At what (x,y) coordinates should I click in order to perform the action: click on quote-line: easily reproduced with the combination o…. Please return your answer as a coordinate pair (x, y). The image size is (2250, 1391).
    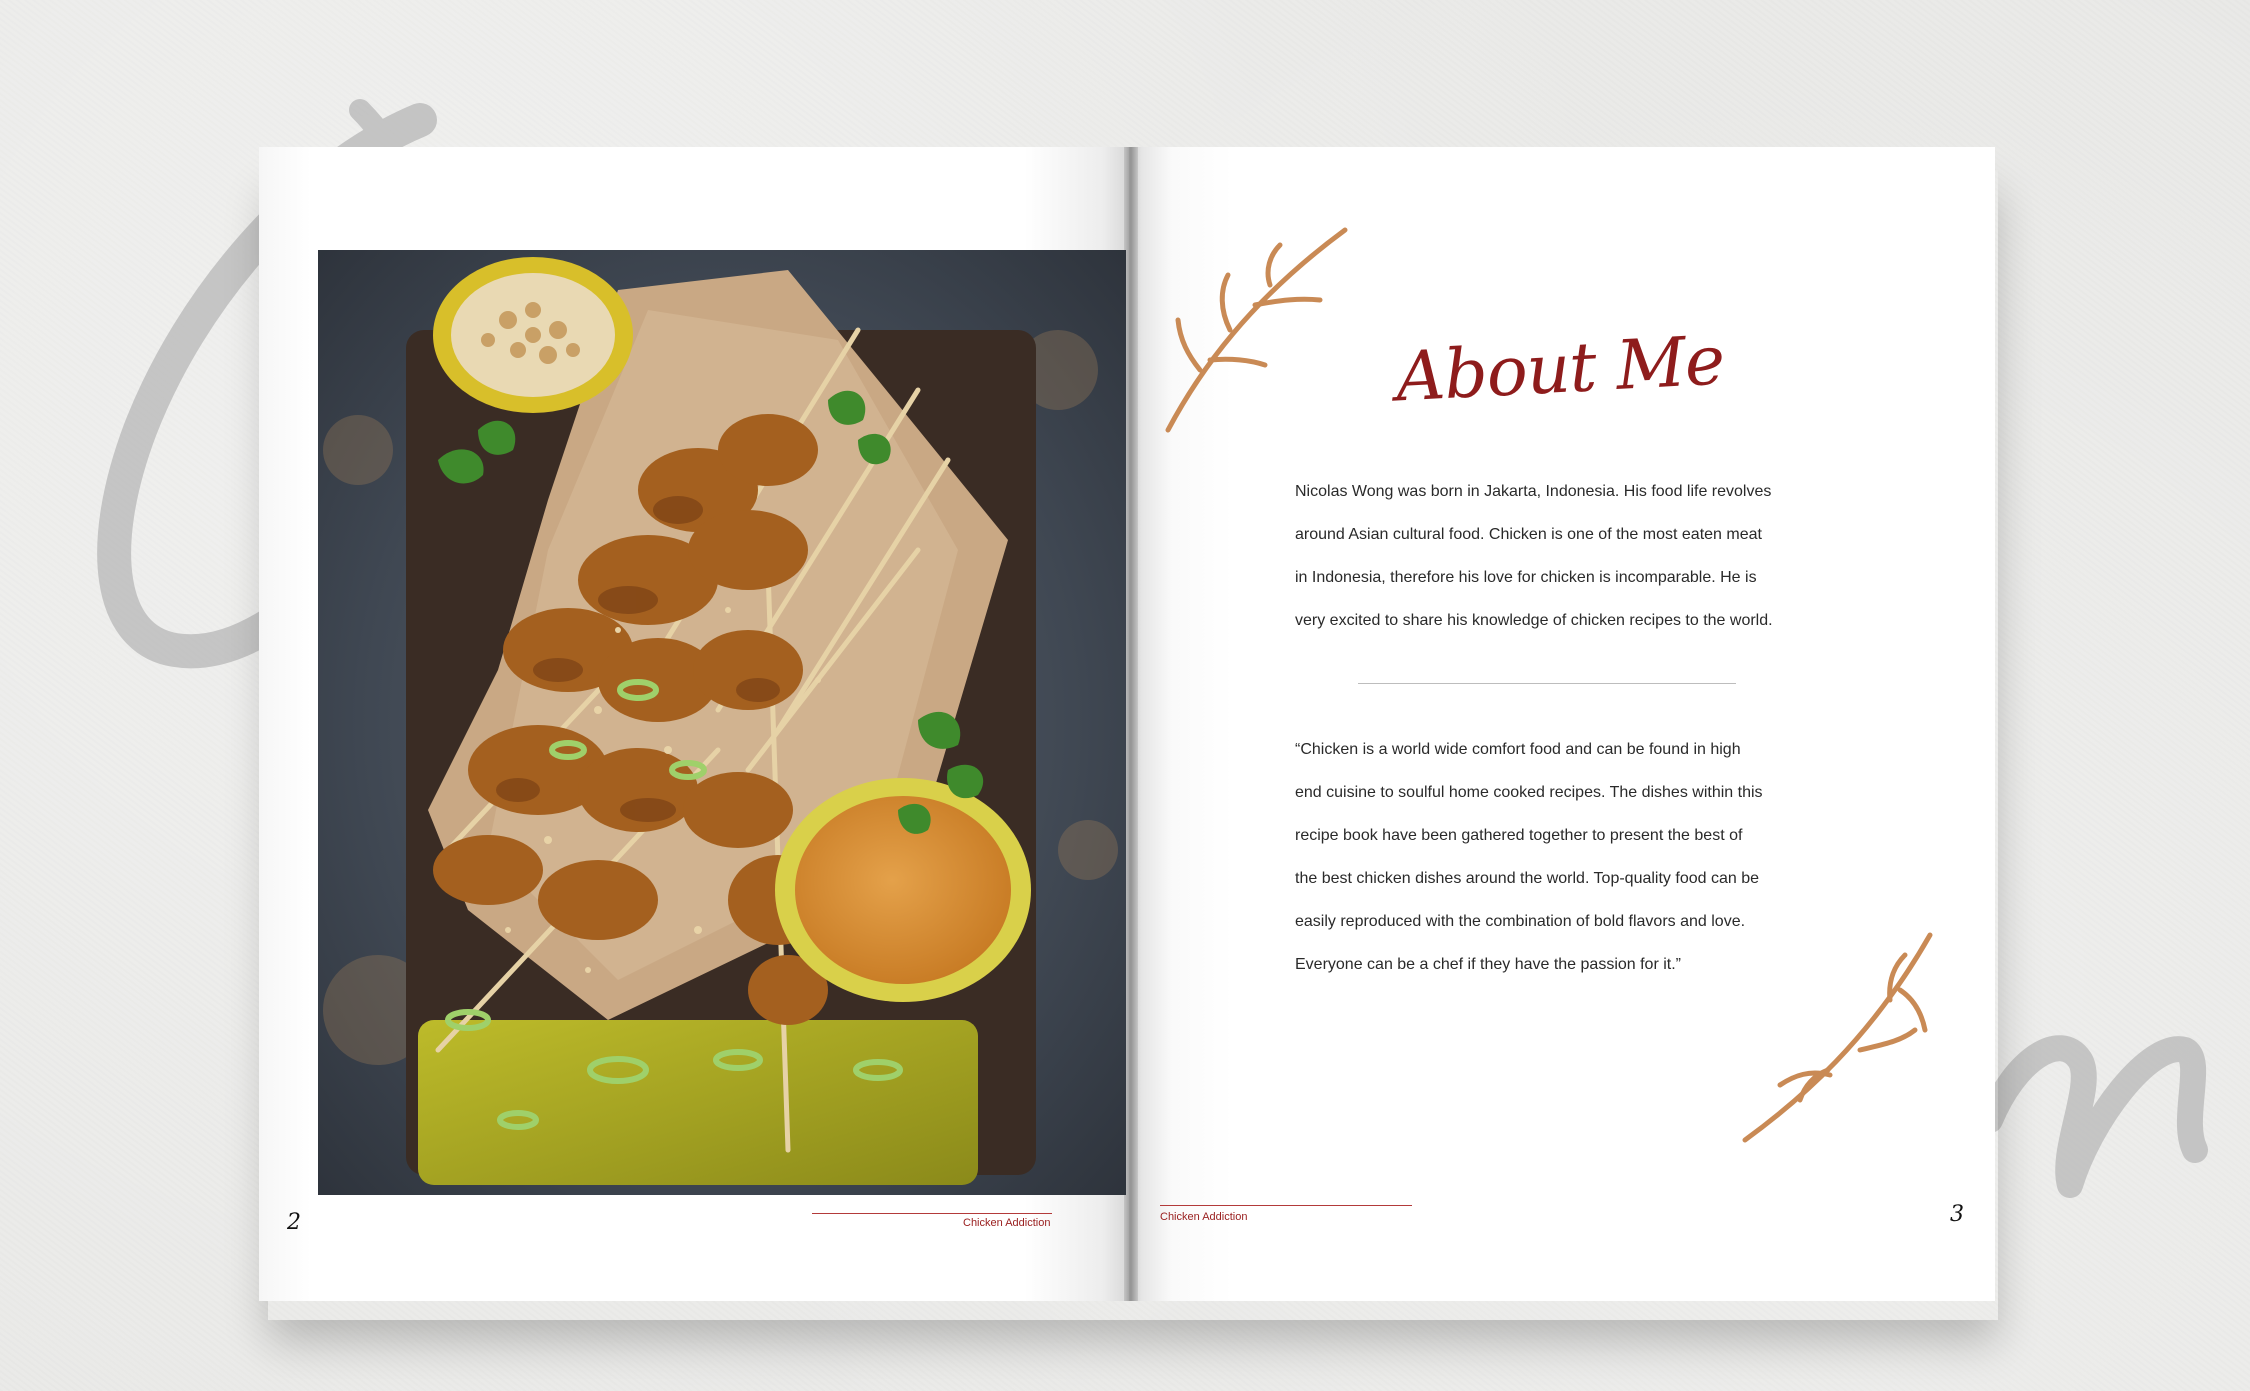
    Looking at the image, I should click on (1520, 921).